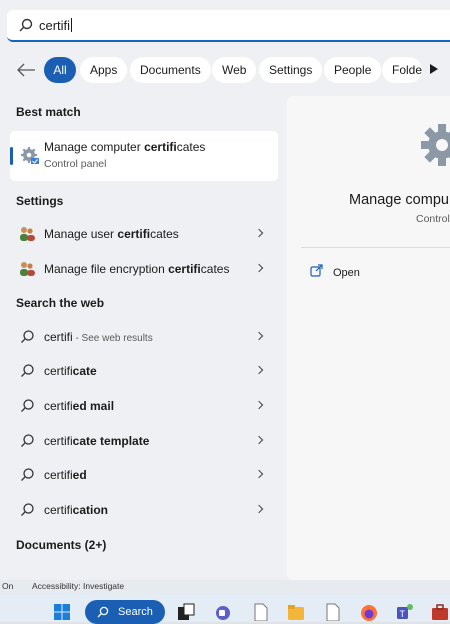 The image size is (450, 624). Describe the element at coordinates (144, 510) in the screenshot. I see `web-result: certification` at that location.